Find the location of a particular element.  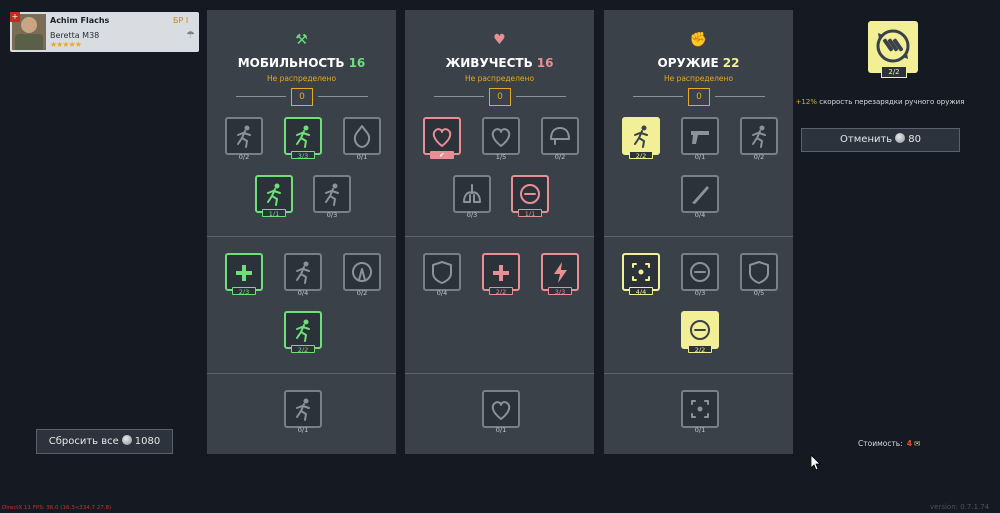

skill-progress: 4/4 is located at coordinates (641, 291).